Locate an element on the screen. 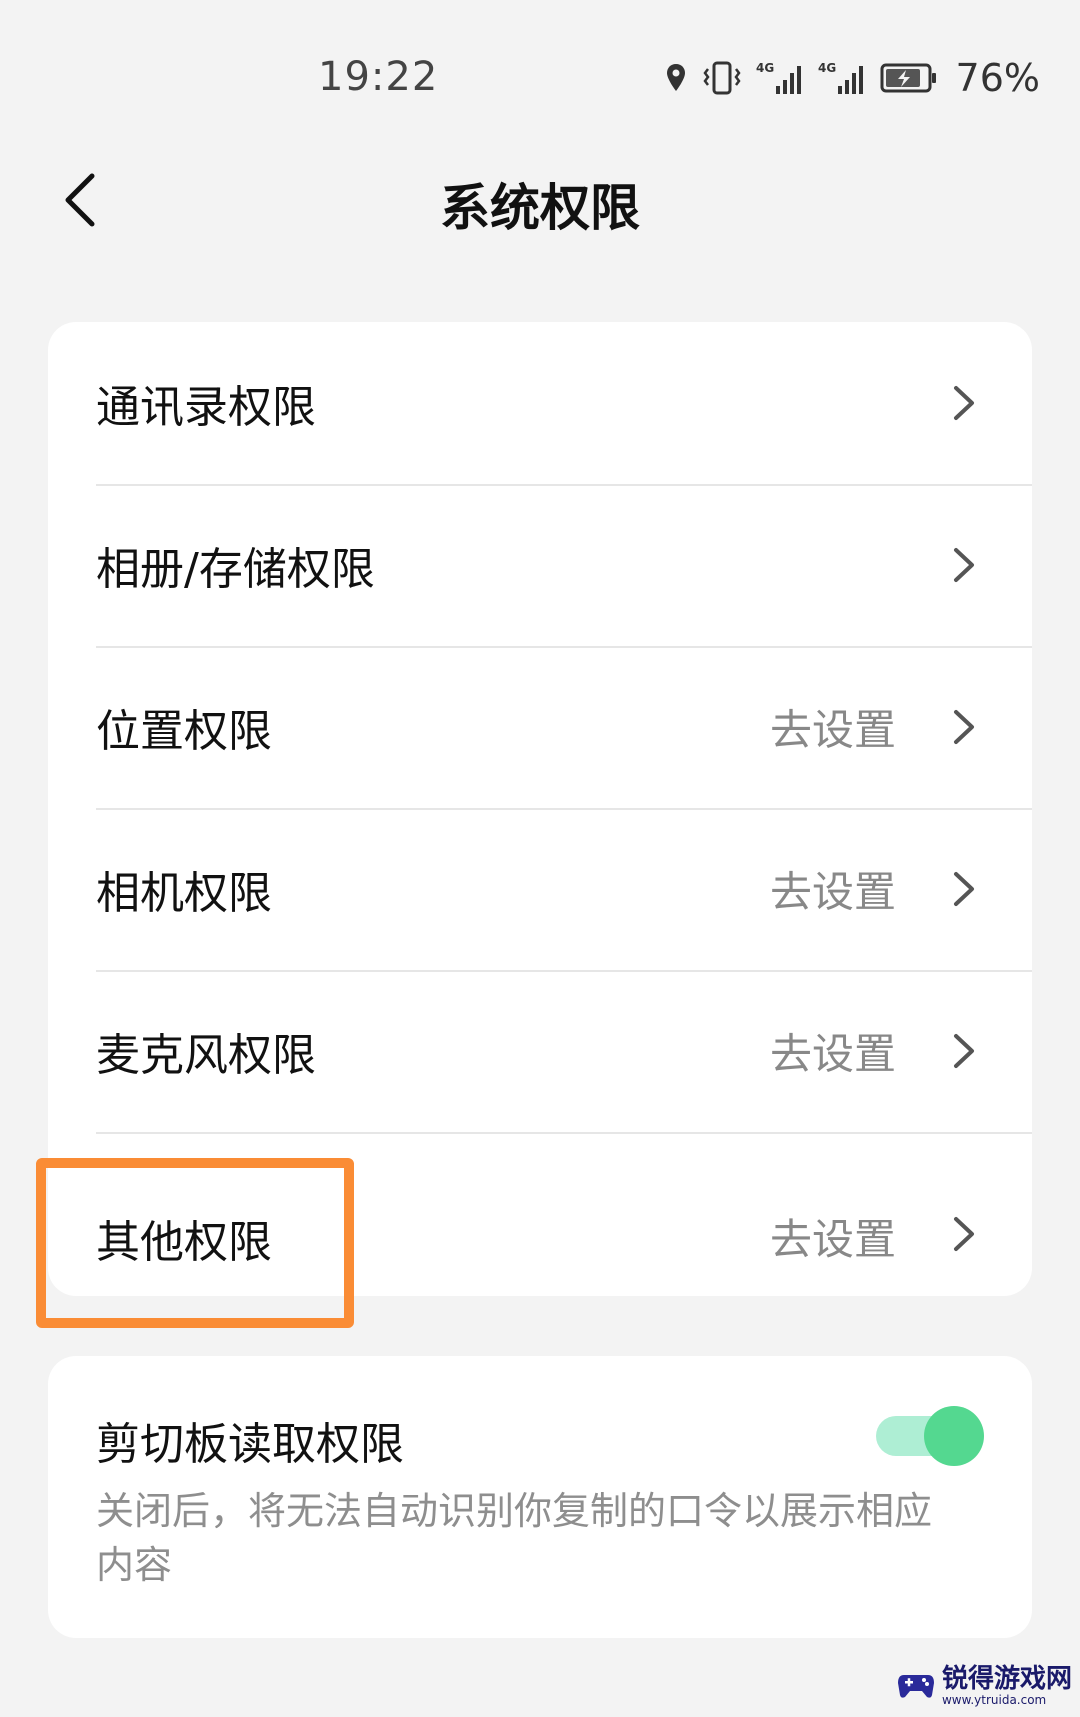 The image size is (1080, 1717). permission-row-location: 位置权限 去设置 is located at coordinates (540, 727).